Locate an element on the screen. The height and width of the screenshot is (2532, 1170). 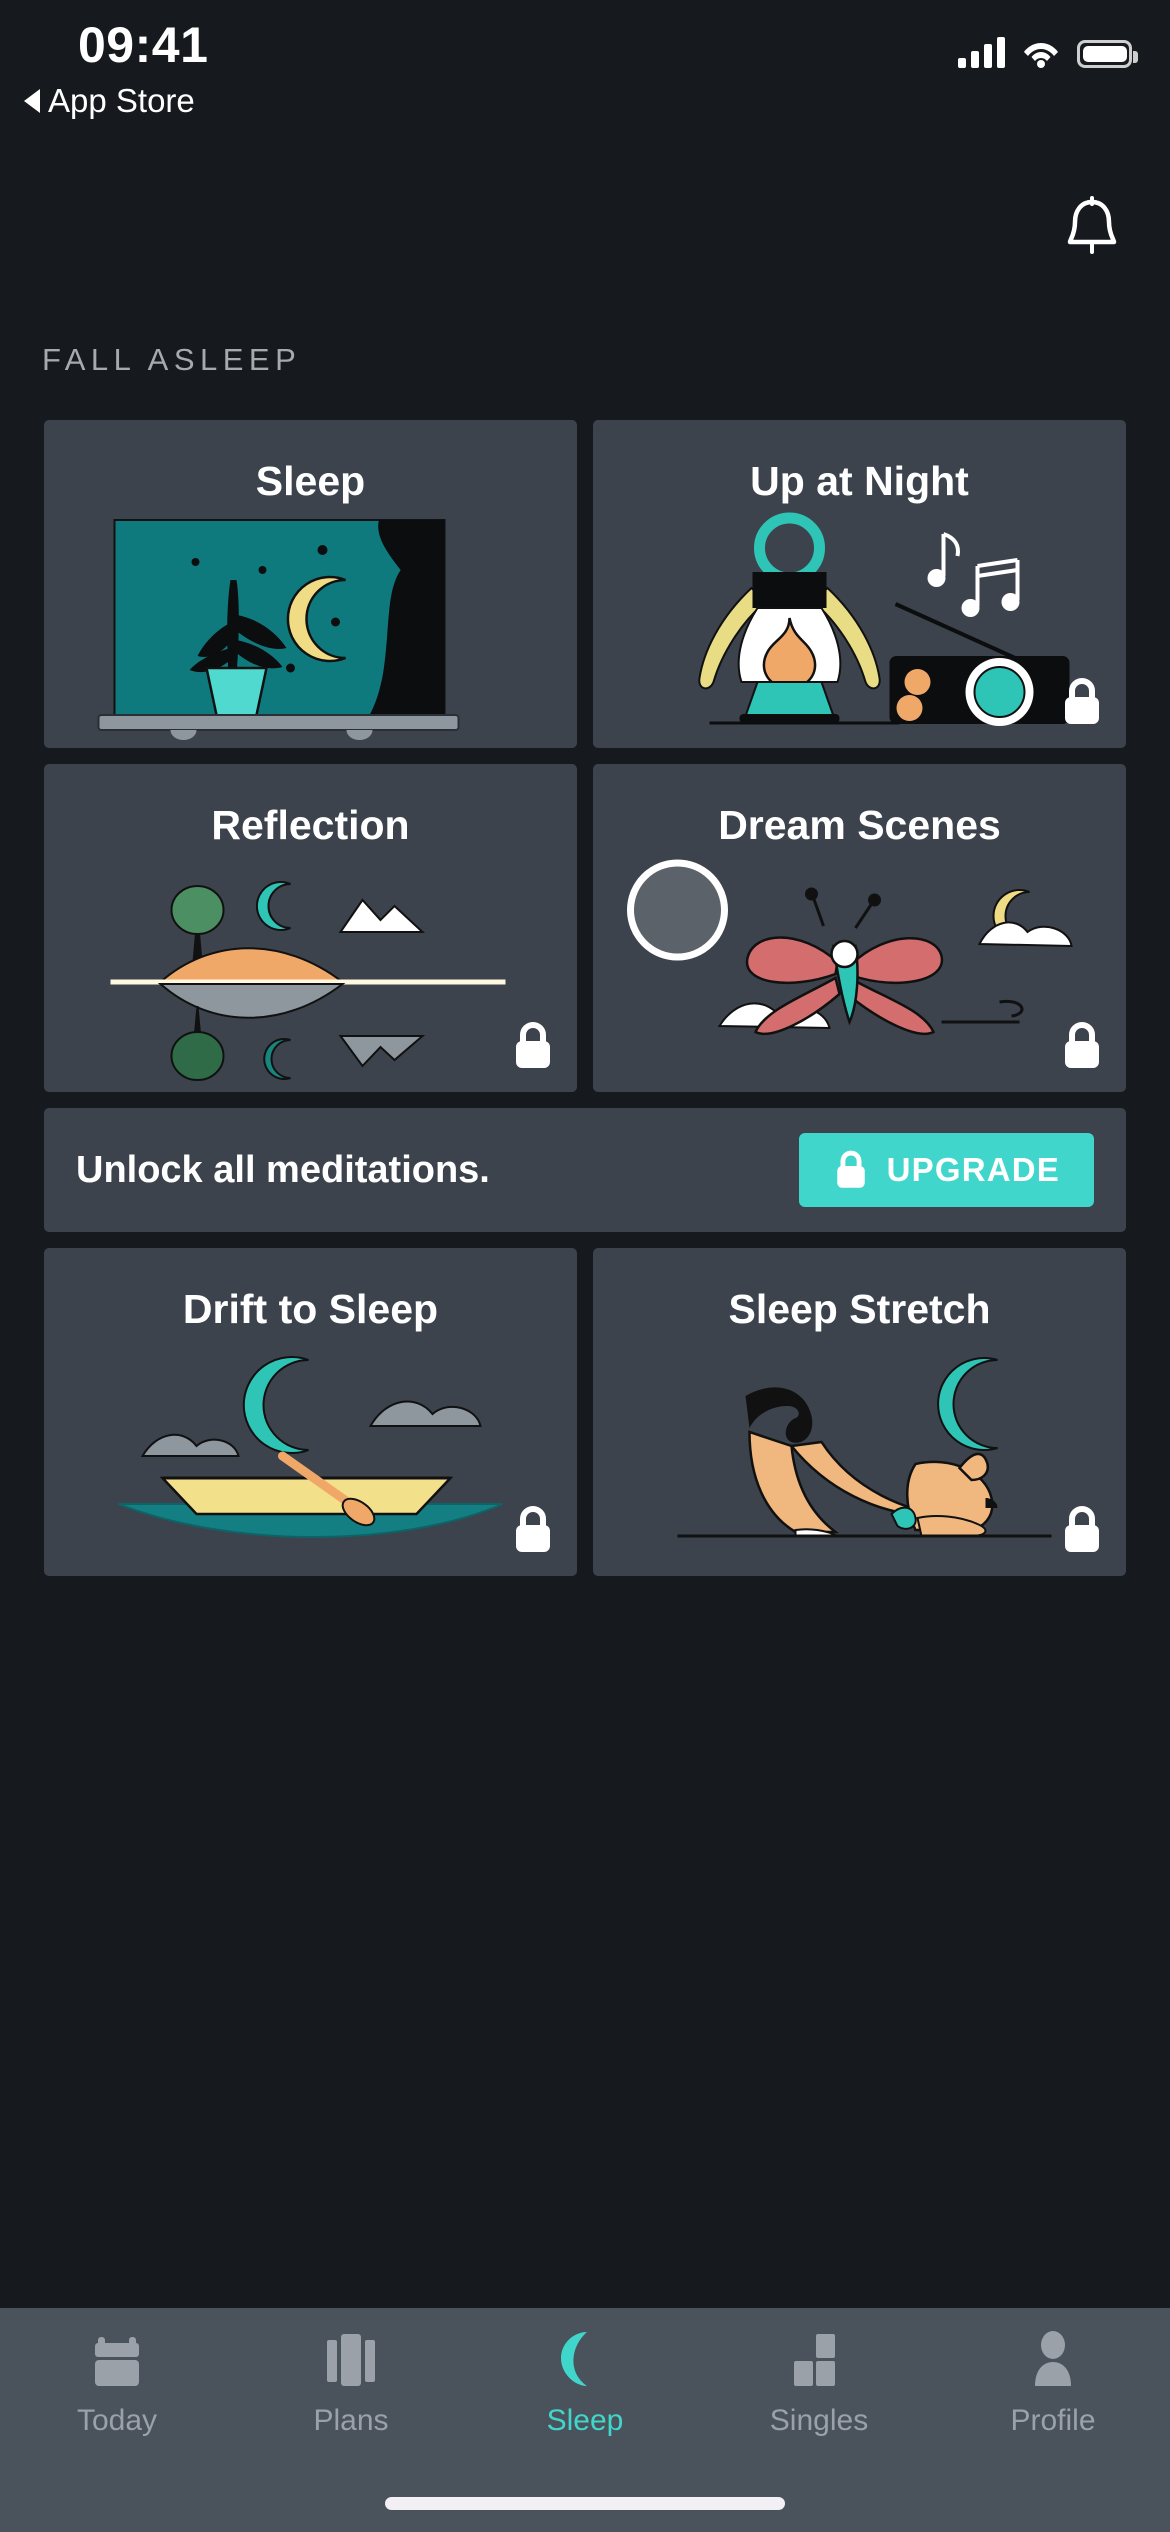
tab-singles: Singles is located at coordinates (819, 2383).